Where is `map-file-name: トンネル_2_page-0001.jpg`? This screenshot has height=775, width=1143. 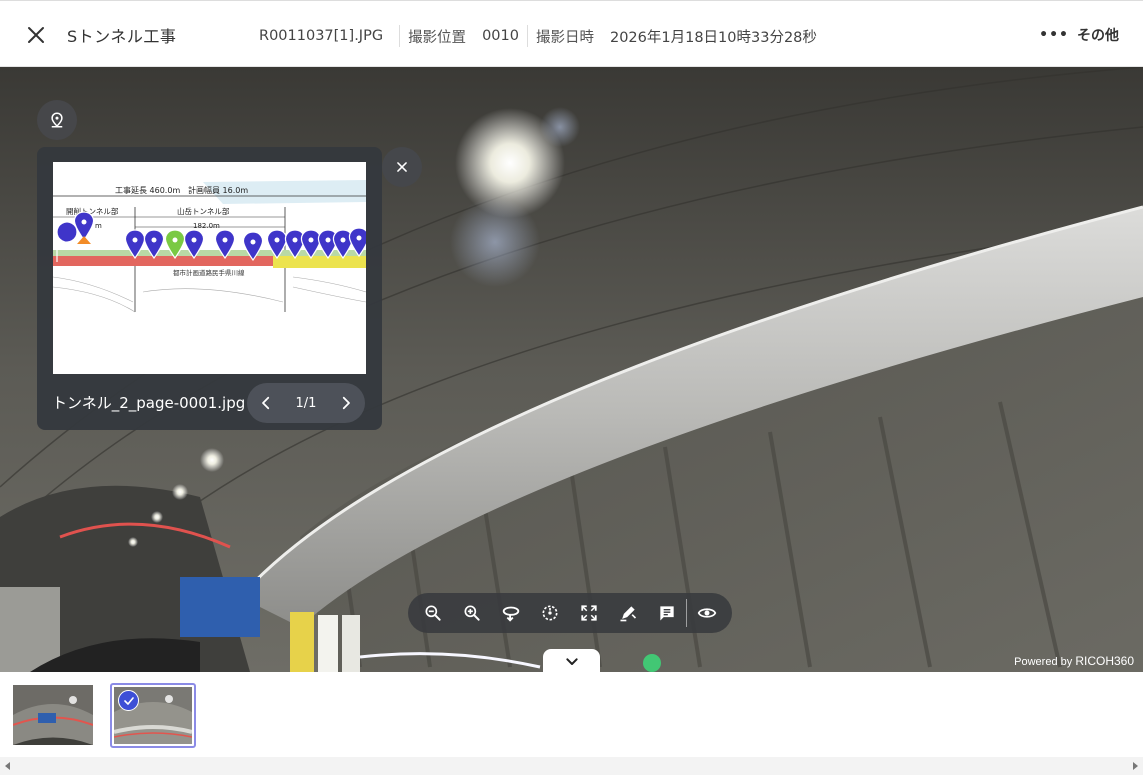 map-file-name: トンネル_2_page-0001.jpg is located at coordinates (149, 403).